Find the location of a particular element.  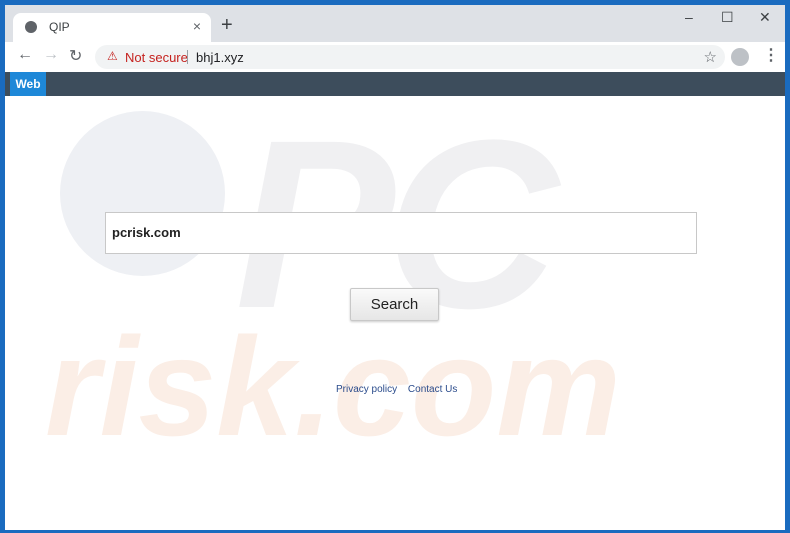

browser-menu-icon: ⋮ is located at coordinates (771, 55).